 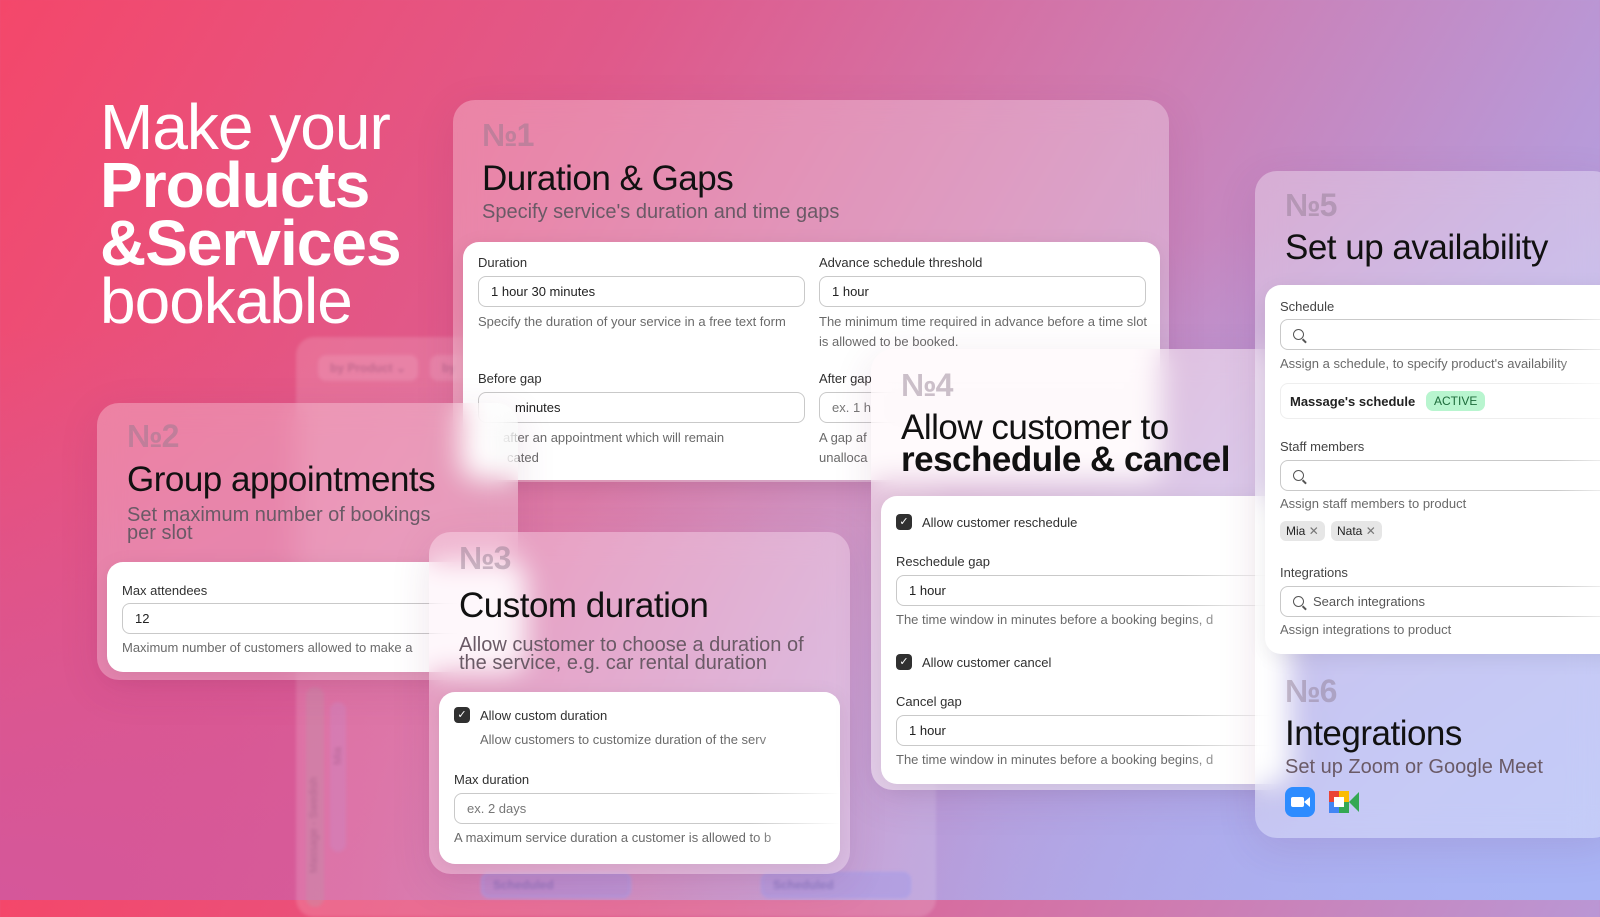 I want to click on card-title: Integrations, so click(x=1373, y=733).